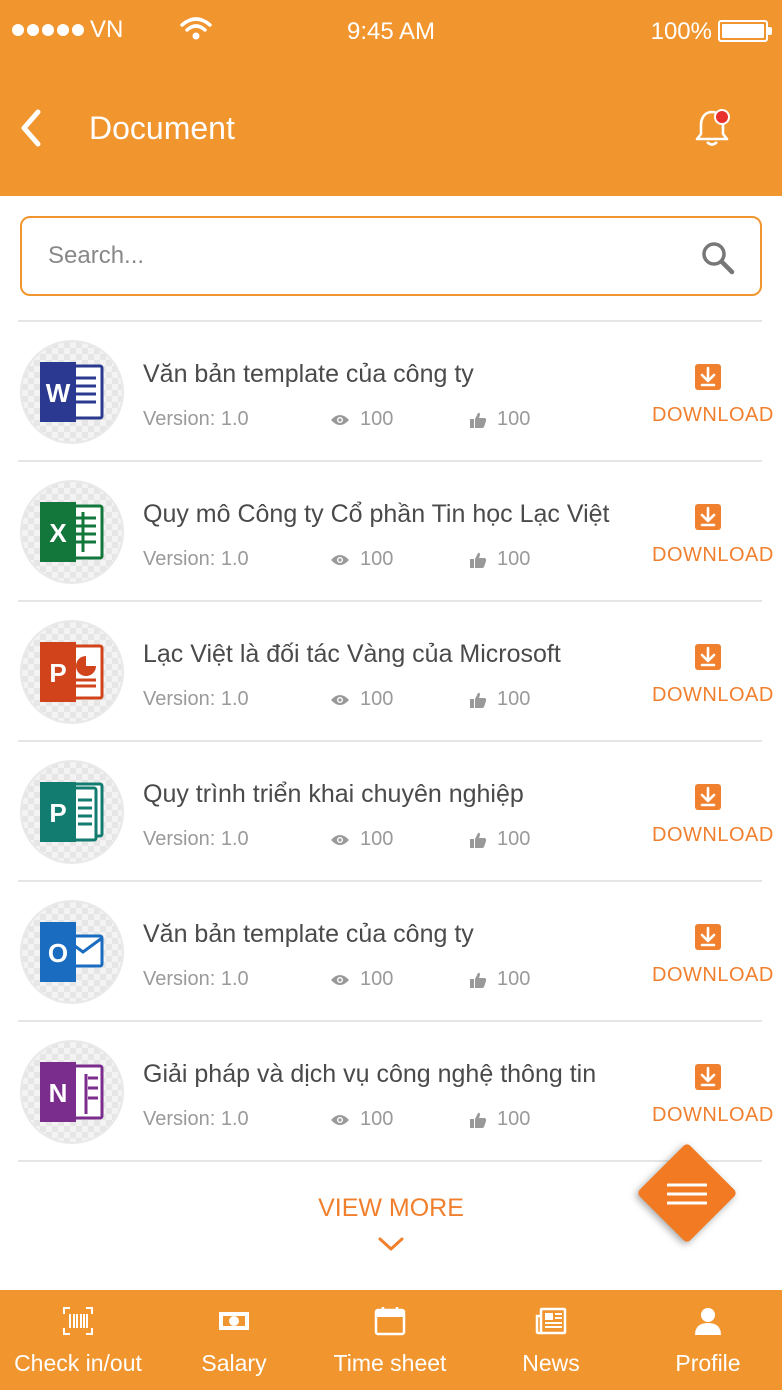  What do you see at coordinates (391, 98) in the screenshot?
I see `app-header: VN 9:45 AM 100% Document` at bounding box center [391, 98].